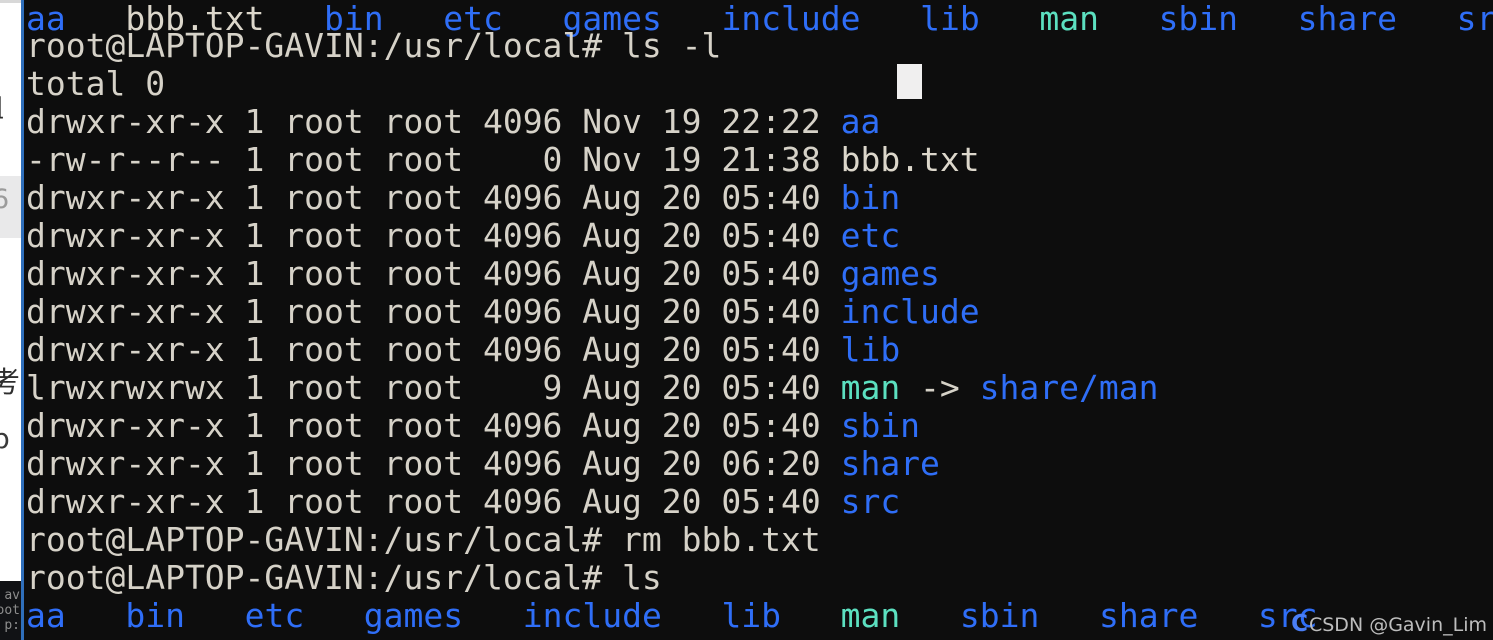 The width and height of the screenshot is (1493, 640). I want to click on strip-band-white-bottom, so click(10, 409).